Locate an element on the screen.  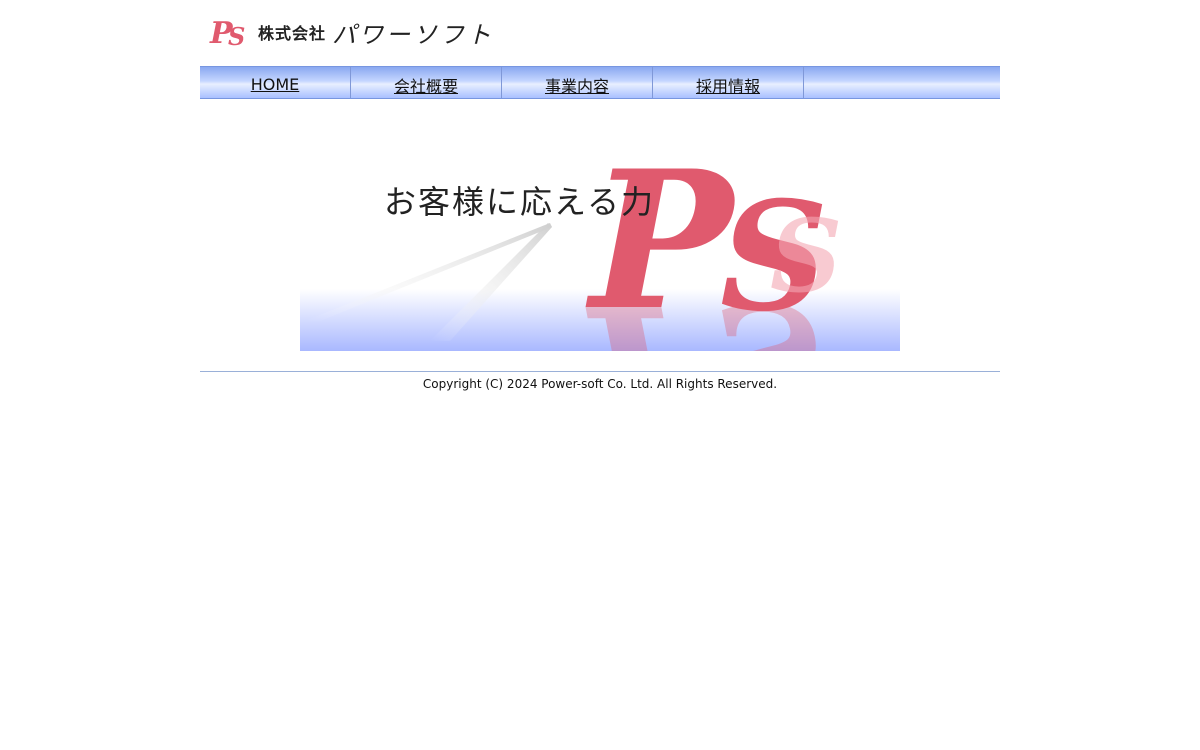
nav-home-label: HOME is located at coordinates (275, 82).